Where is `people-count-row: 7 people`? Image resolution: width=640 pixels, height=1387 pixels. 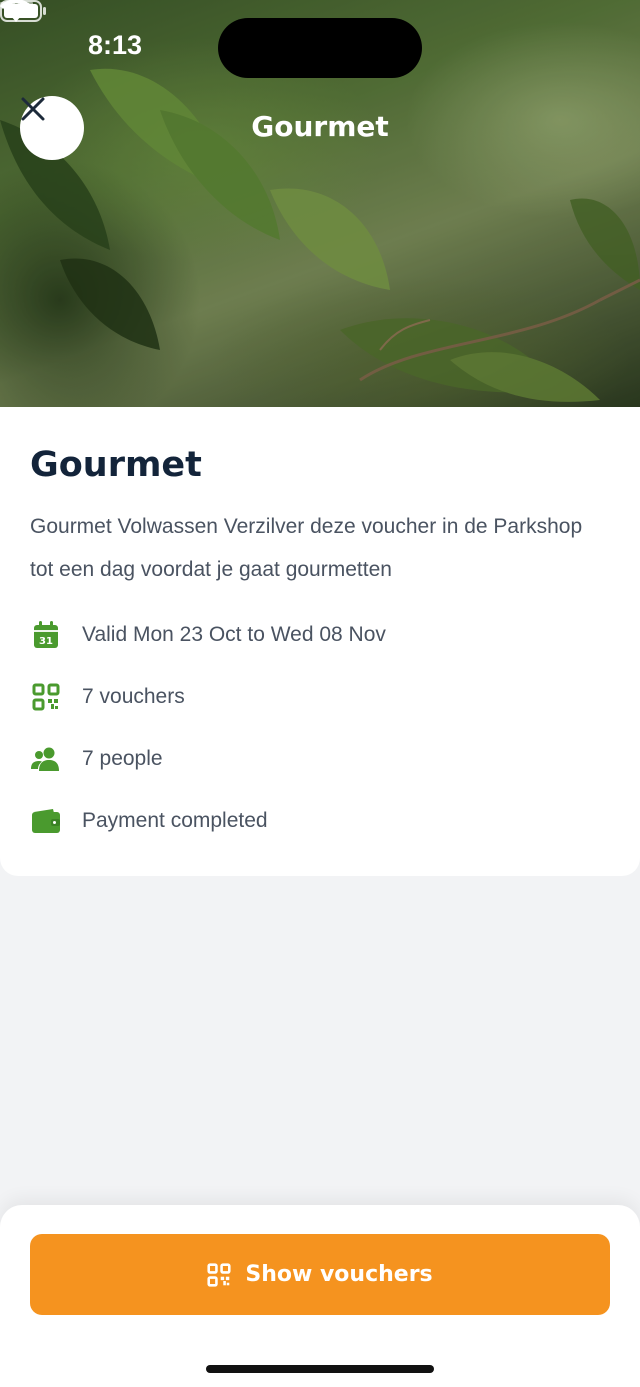
people-count-row: 7 people is located at coordinates (96, 759).